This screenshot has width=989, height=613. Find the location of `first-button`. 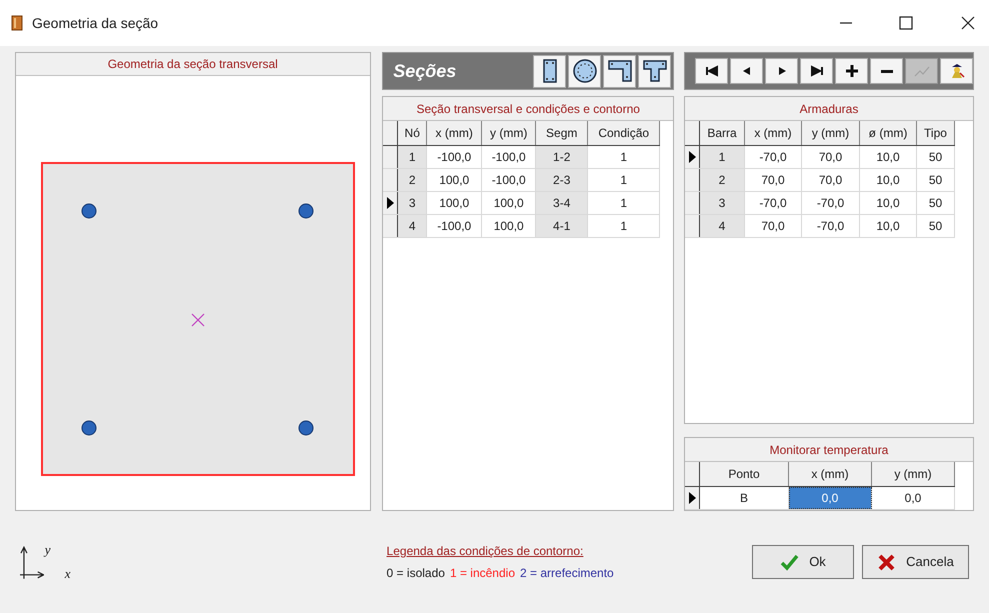

first-button is located at coordinates (711, 71).